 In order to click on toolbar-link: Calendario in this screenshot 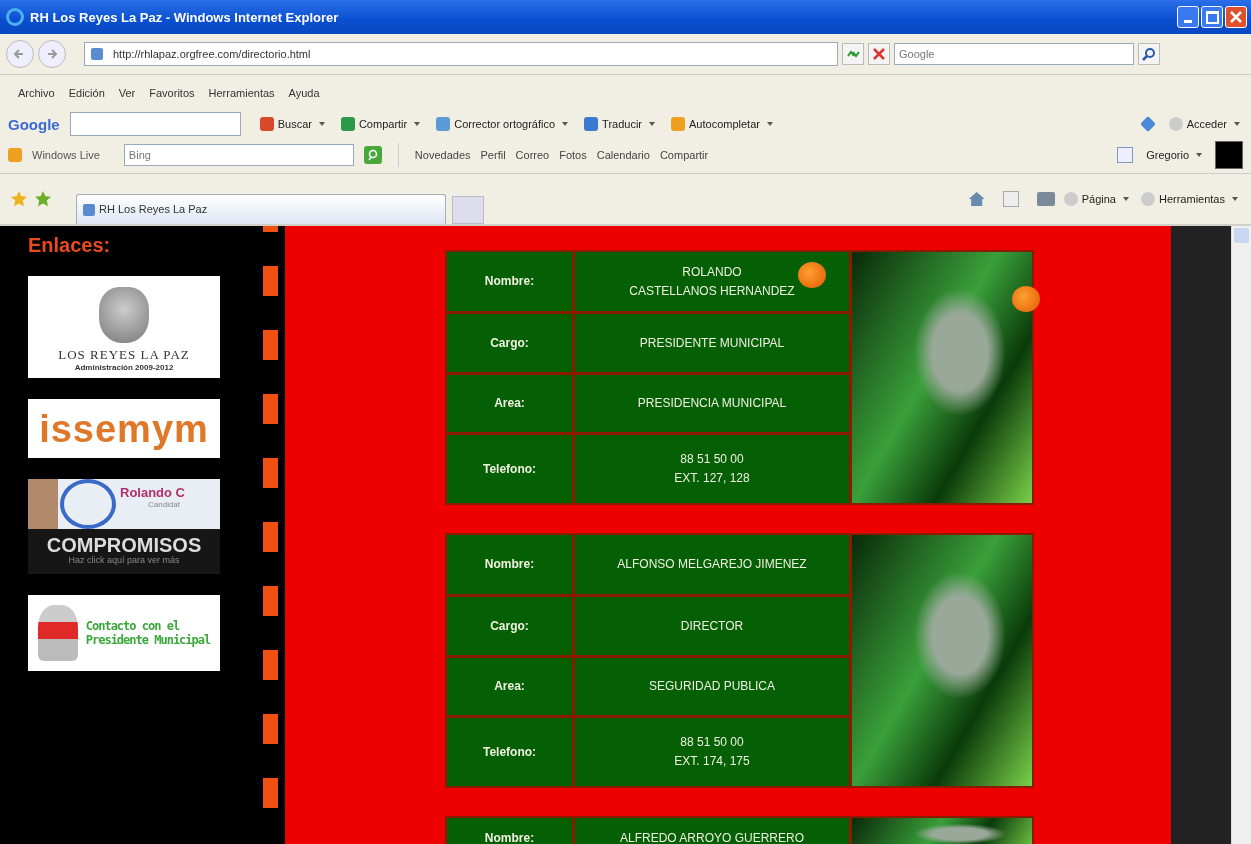, I will do `click(623, 155)`.